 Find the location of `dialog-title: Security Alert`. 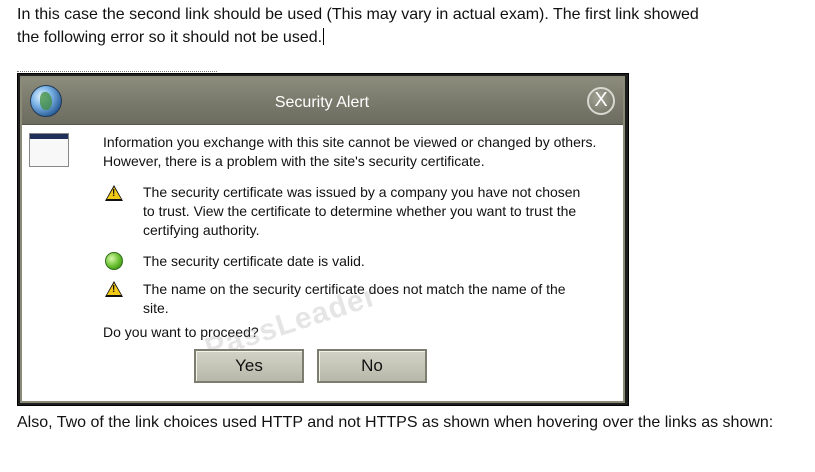

dialog-title: Security Alert is located at coordinates (322, 102).